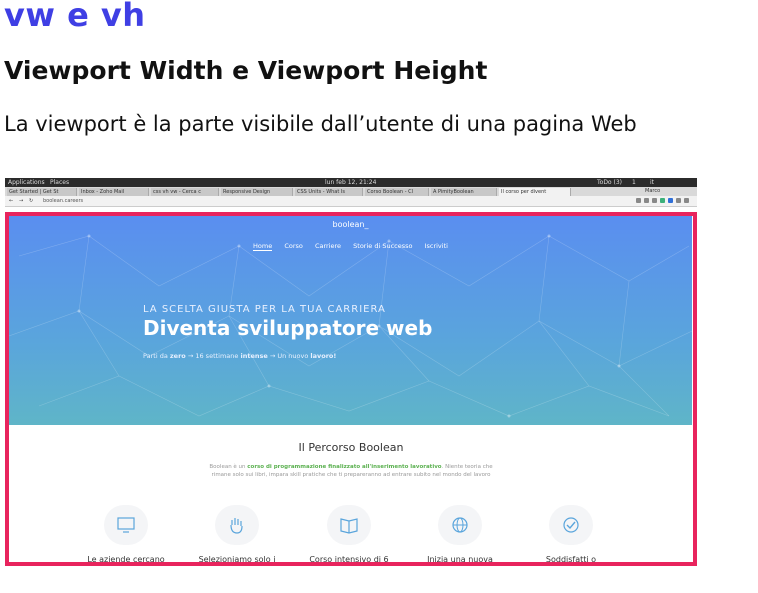  What do you see at coordinates (652, 191) in the screenshot?
I see `profile-name: Marco` at bounding box center [652, 191].